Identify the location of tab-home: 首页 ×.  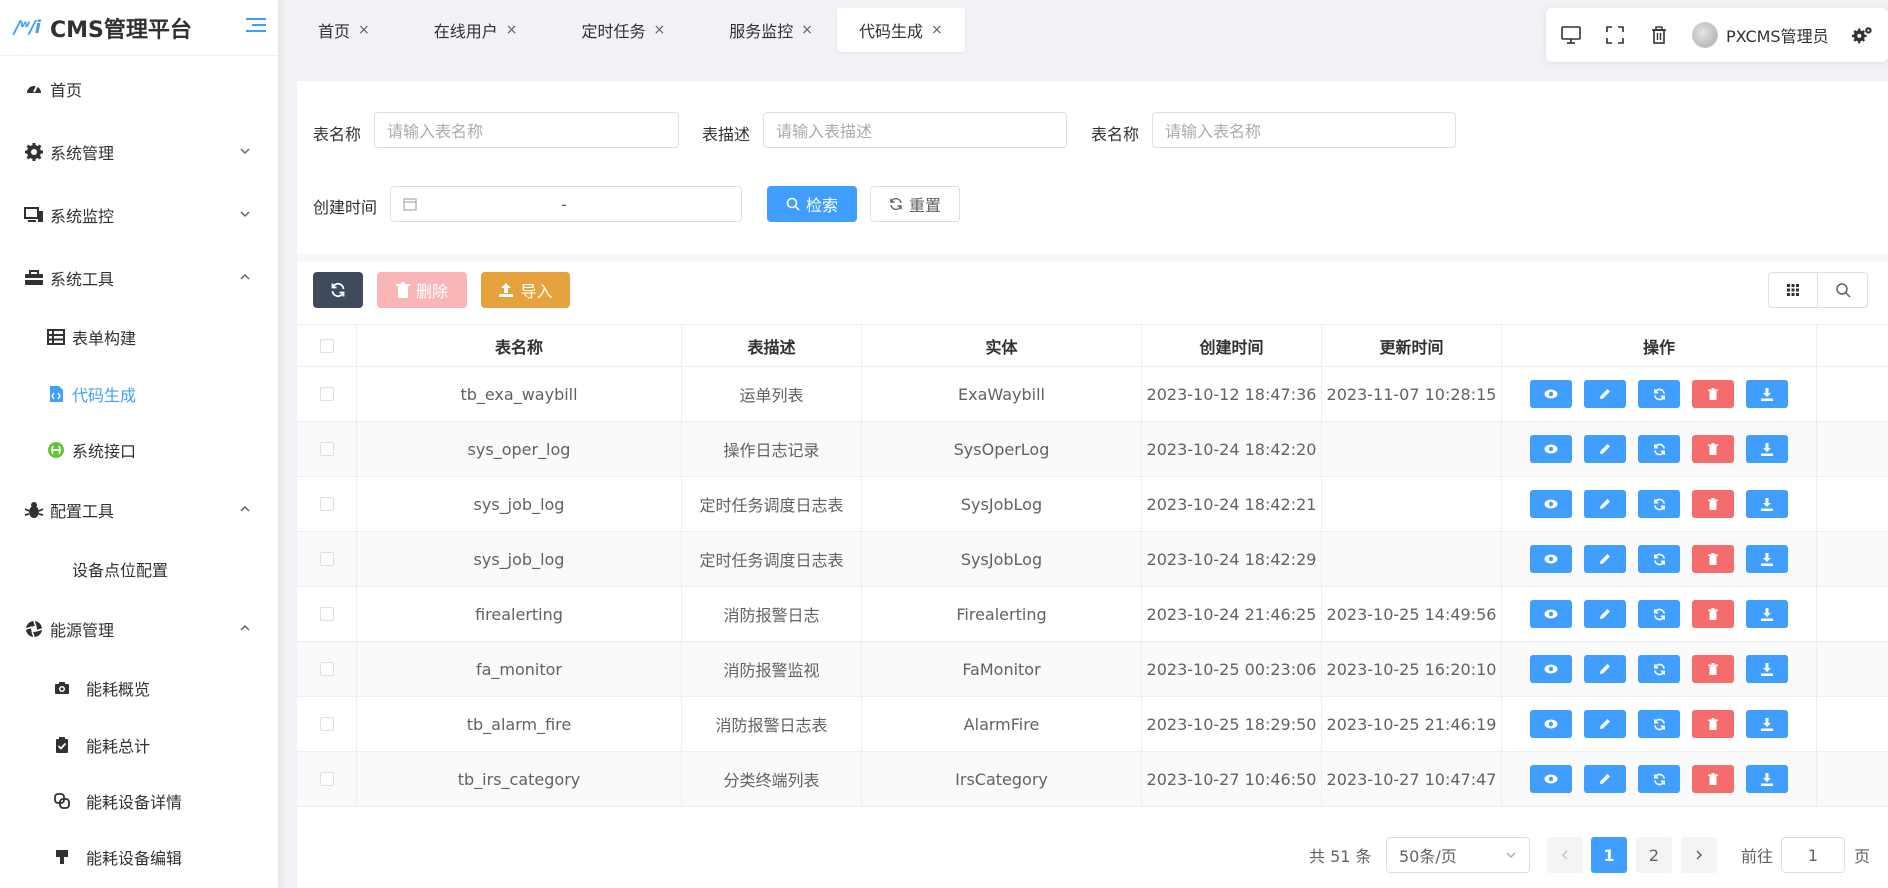
(335, 30).